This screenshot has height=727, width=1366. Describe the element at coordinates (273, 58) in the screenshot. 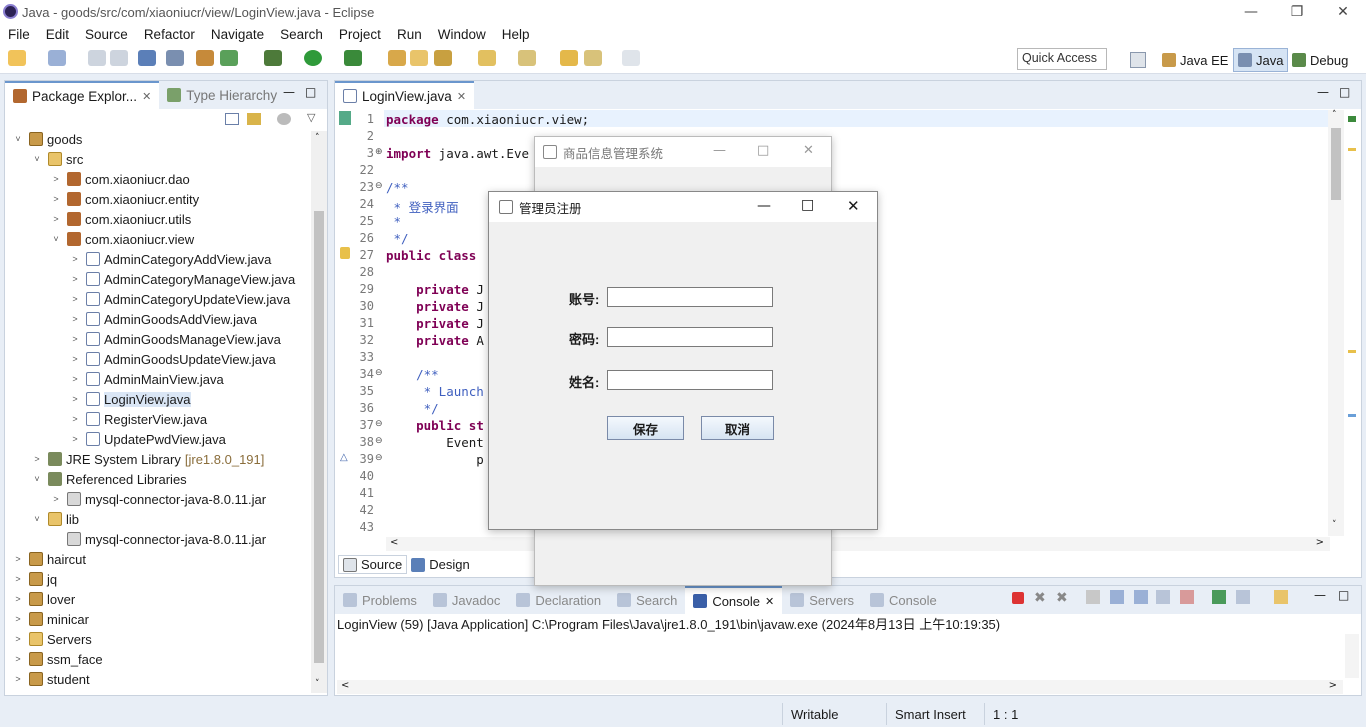

I see `debug-icon` at that location.